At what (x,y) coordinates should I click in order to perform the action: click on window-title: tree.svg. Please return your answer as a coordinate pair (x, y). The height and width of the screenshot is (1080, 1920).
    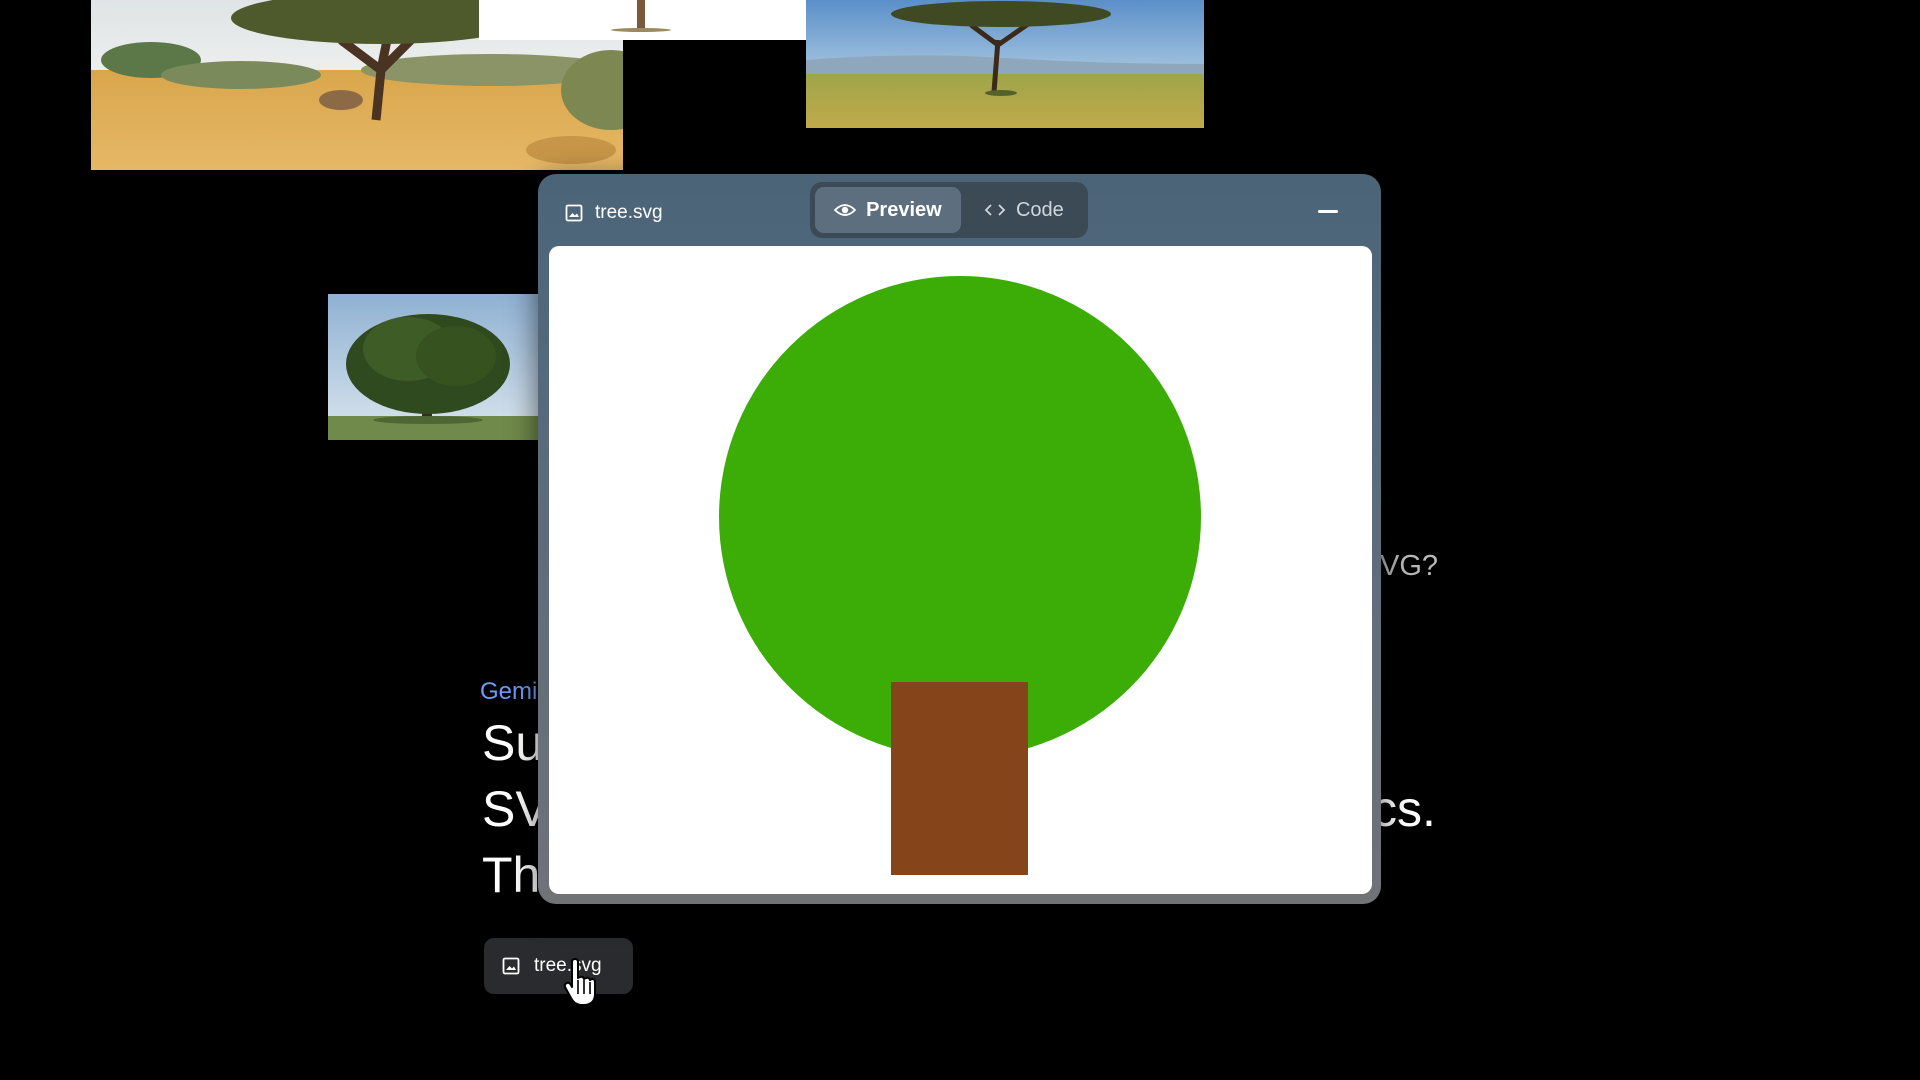
    Looking at the image, I should click on (614, 213).